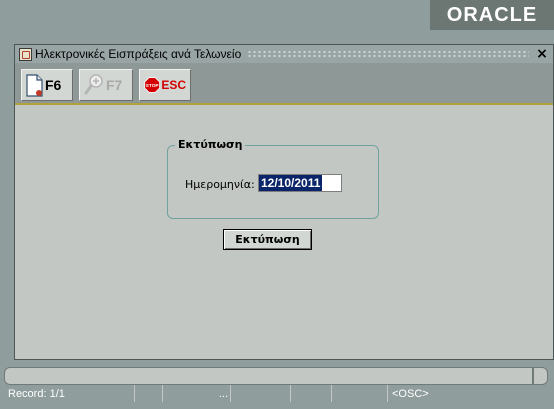  Describe the element at coordinates (542, 54) in the screenshot. I see `close-button: ×` at that location.